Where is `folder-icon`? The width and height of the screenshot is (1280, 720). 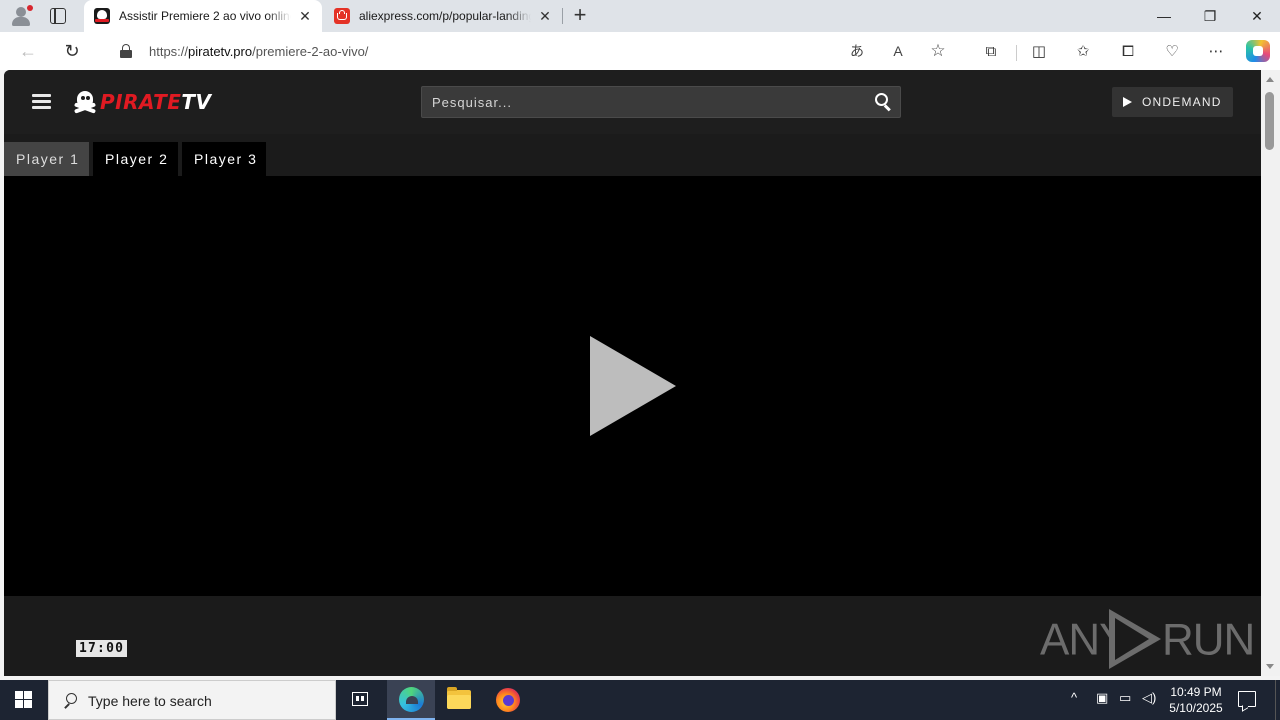 folder-icon is located at coordinates (459, 698).